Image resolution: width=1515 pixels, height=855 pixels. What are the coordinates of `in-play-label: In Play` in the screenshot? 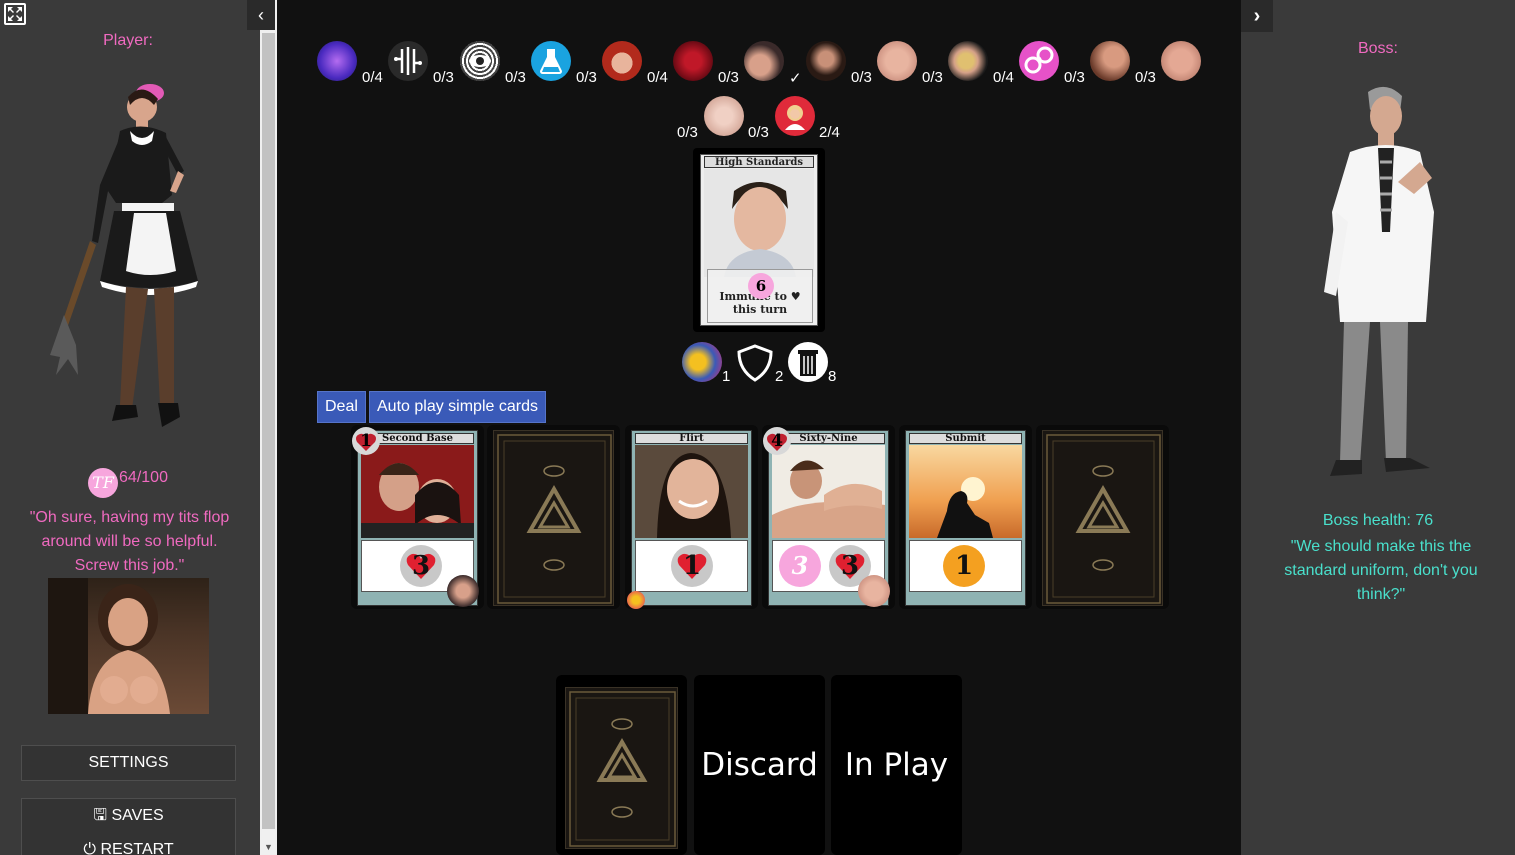 It's located at (896, 765).